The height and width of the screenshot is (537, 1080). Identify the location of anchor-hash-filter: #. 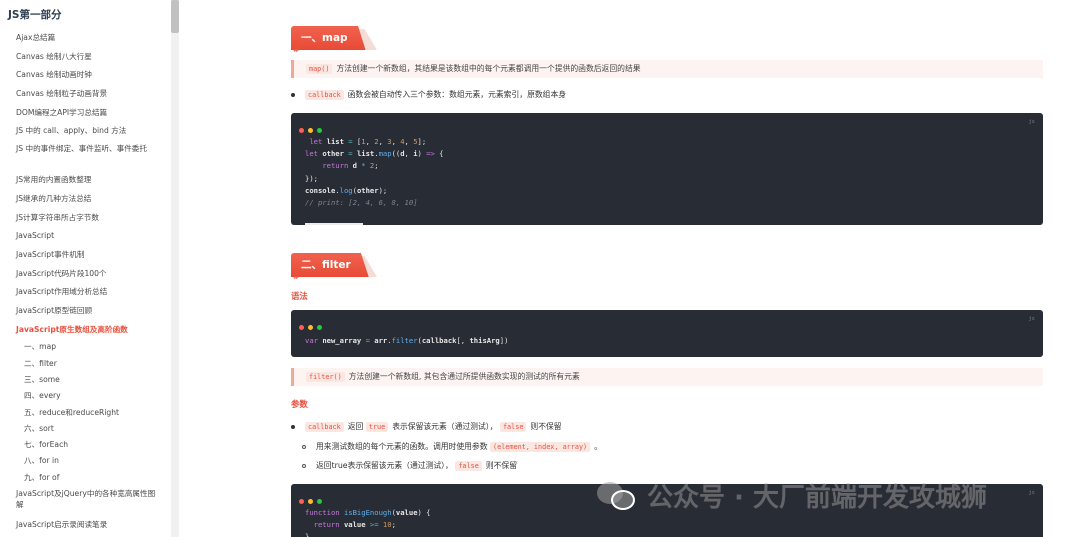
(296, 276).